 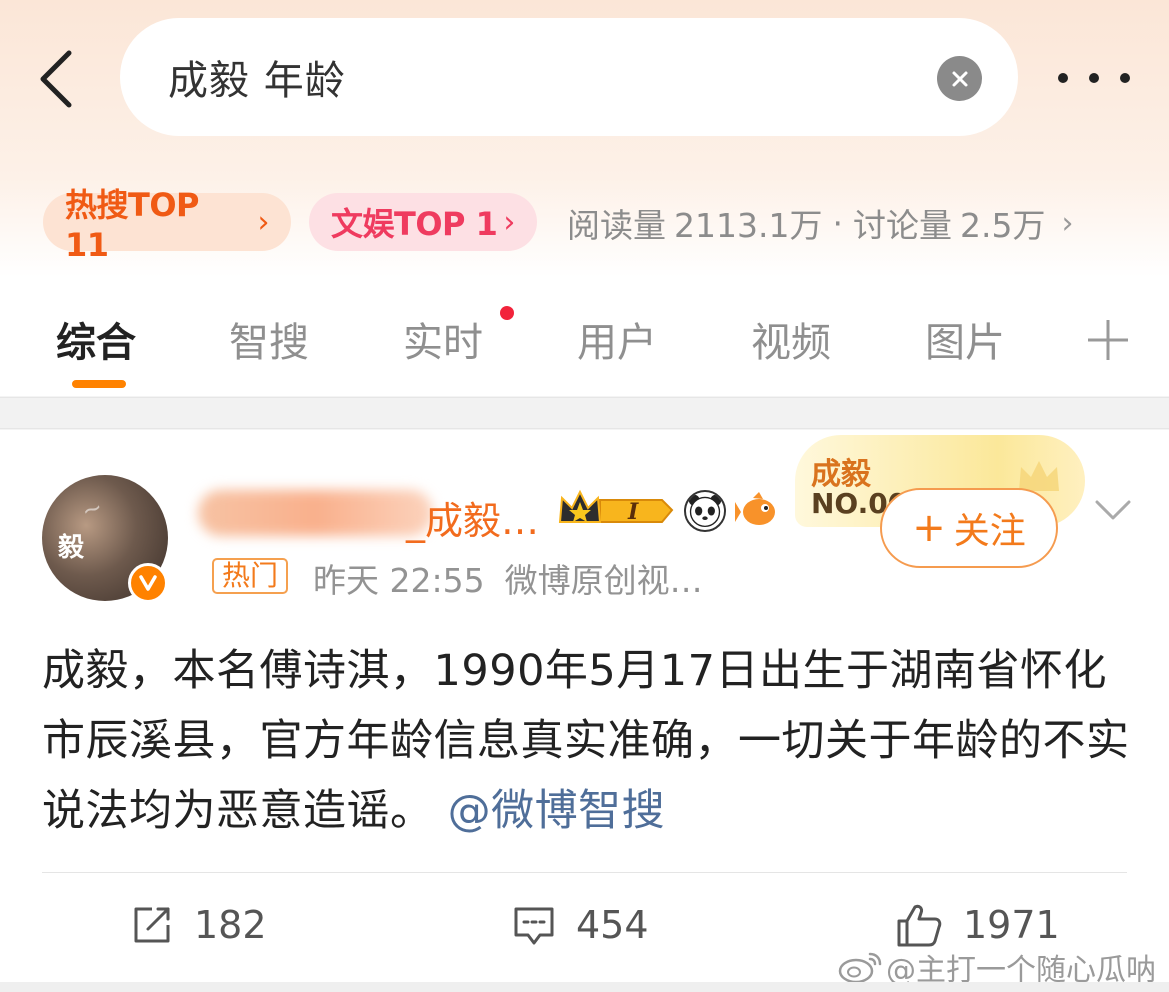 What do you see at coordinates (557, 811) in the screenshot?
I see `mention-link: @微博智搜` at bounding box center [557, 811].